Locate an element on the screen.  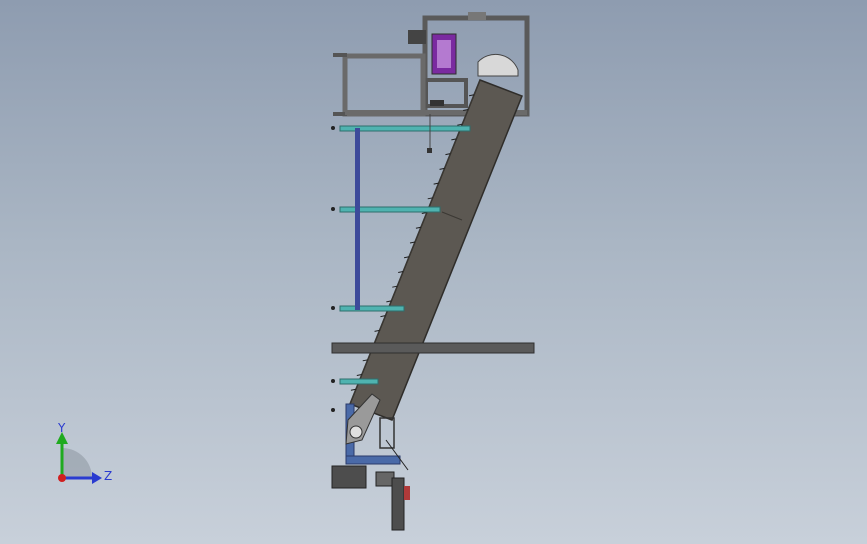
top-frame-handle is located at coordinates (477, 16).